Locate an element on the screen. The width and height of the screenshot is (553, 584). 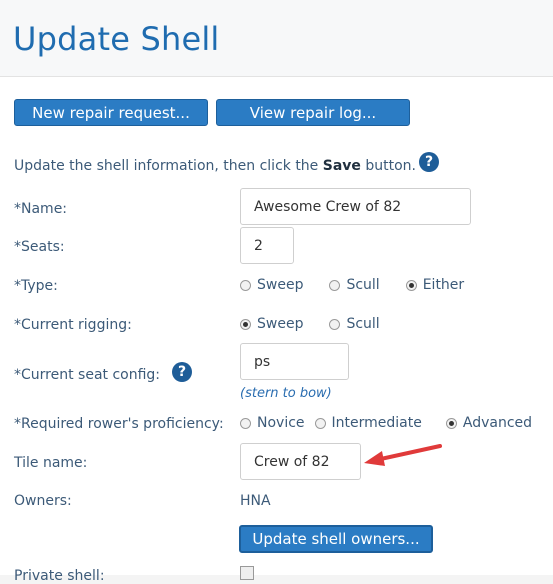
proficiency-radio-novice is located at coordinates (245, 423).